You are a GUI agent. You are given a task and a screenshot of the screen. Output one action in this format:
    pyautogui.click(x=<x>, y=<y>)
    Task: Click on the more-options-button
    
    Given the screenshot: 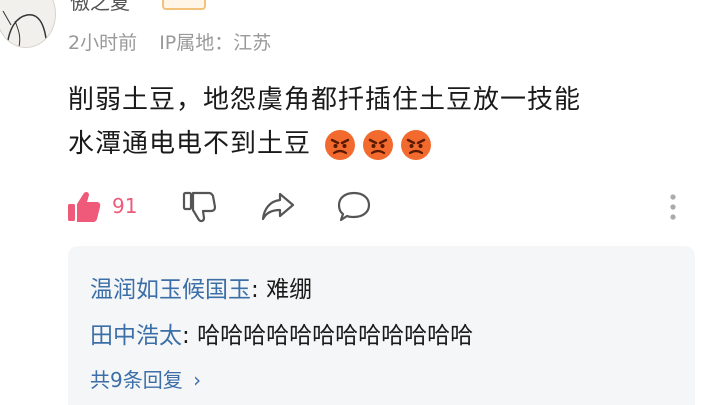 What is the action you would take?
    pyautogui.click(x=673, y=209)
    